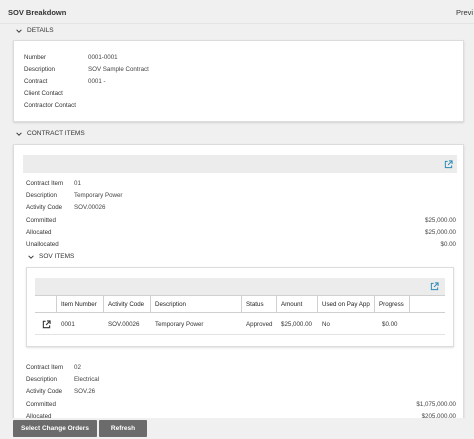  I want to click on sov-items-section-header: SOV ITEMS, so click(51, 256).